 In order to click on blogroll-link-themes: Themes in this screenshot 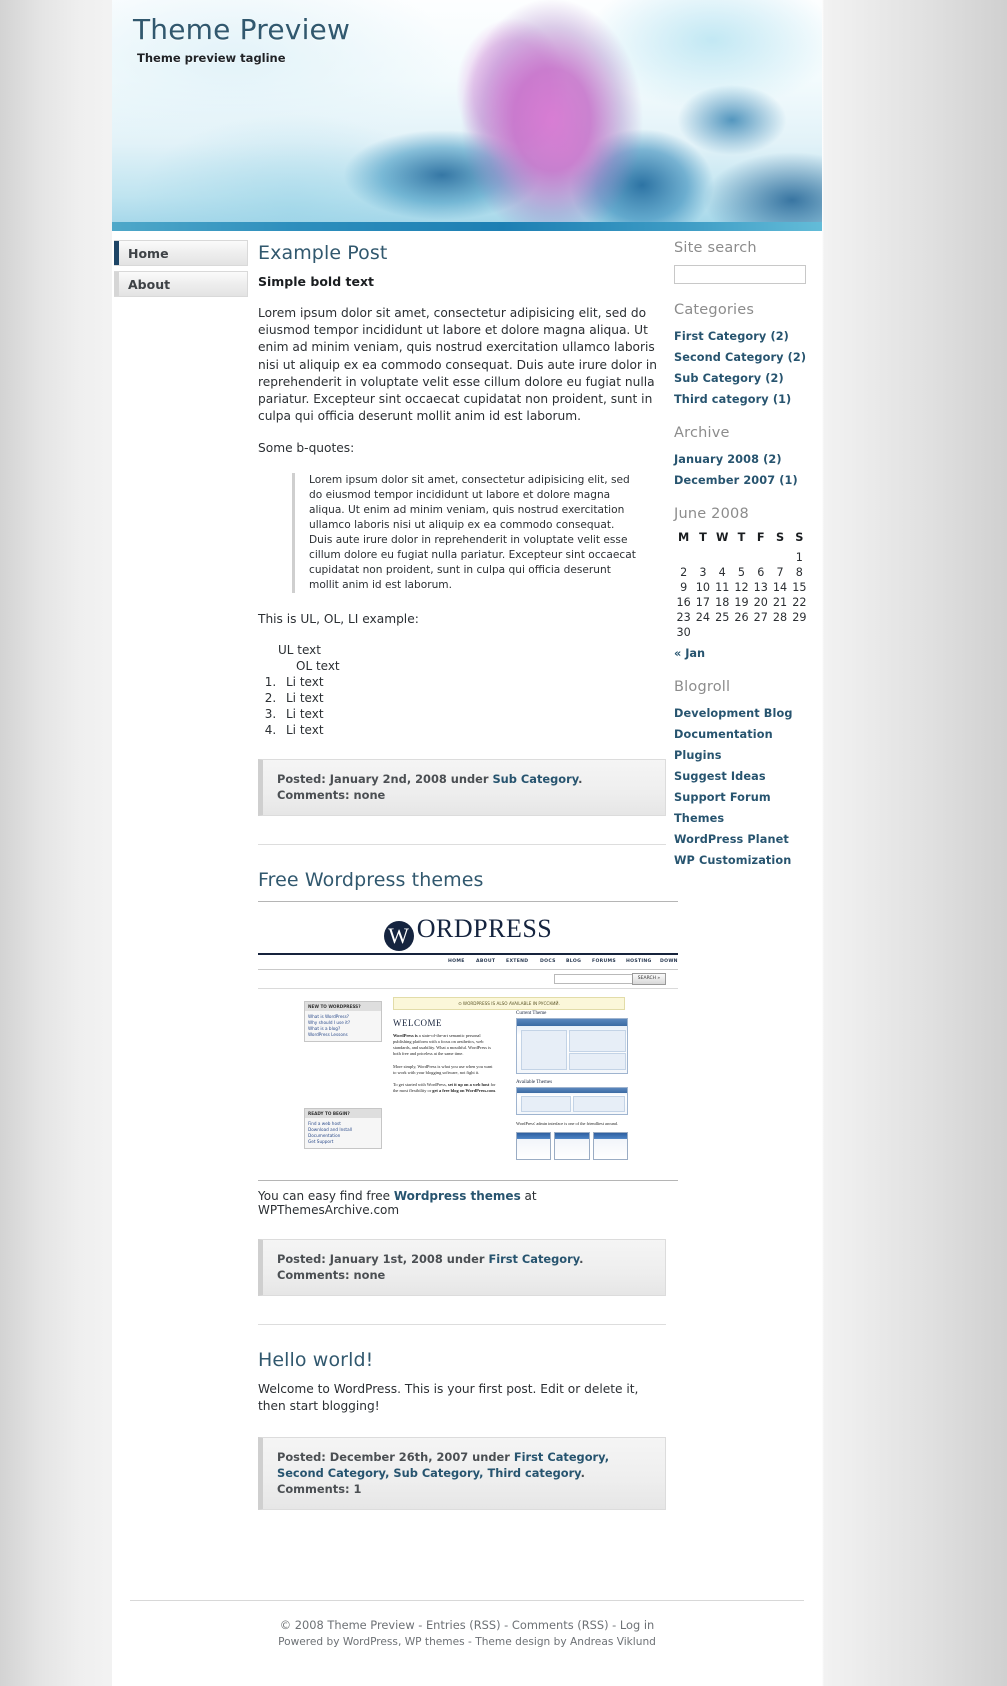, I will do `click(699, 818)`.